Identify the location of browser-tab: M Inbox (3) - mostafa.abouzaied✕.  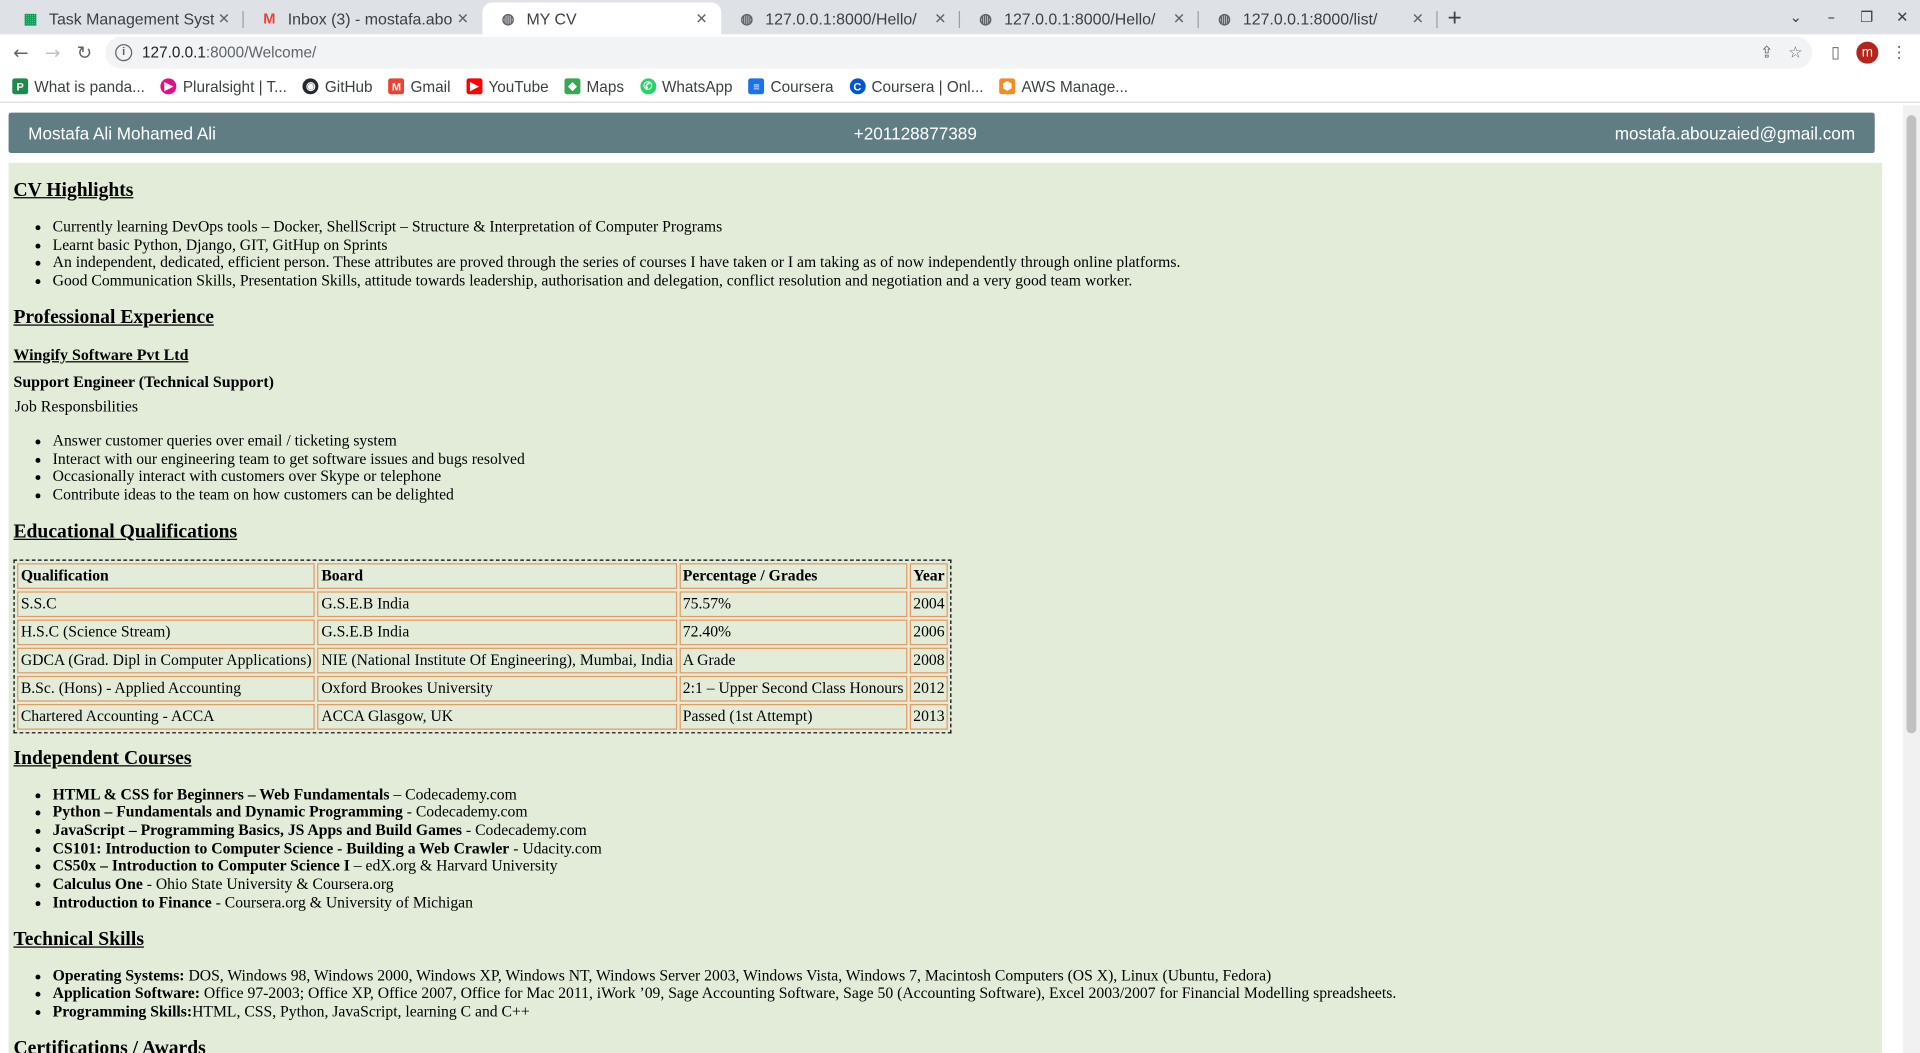
(363, 18).